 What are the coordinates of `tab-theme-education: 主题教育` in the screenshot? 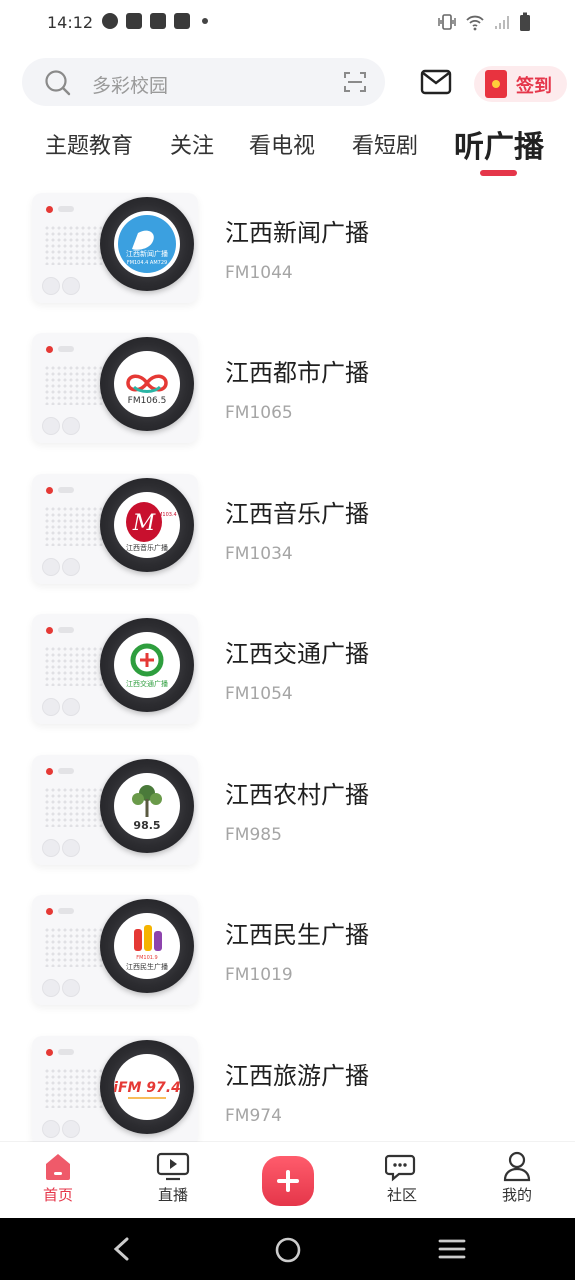 It's located at (89, 144).